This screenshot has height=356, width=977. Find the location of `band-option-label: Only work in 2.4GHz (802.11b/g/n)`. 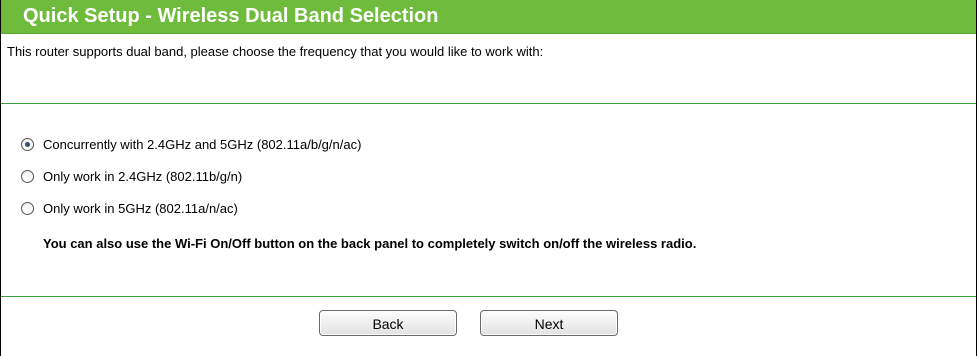

band-option-label: Only work in 2.4GHz (802.11b/g/n) is located at coordinates (143, 176).